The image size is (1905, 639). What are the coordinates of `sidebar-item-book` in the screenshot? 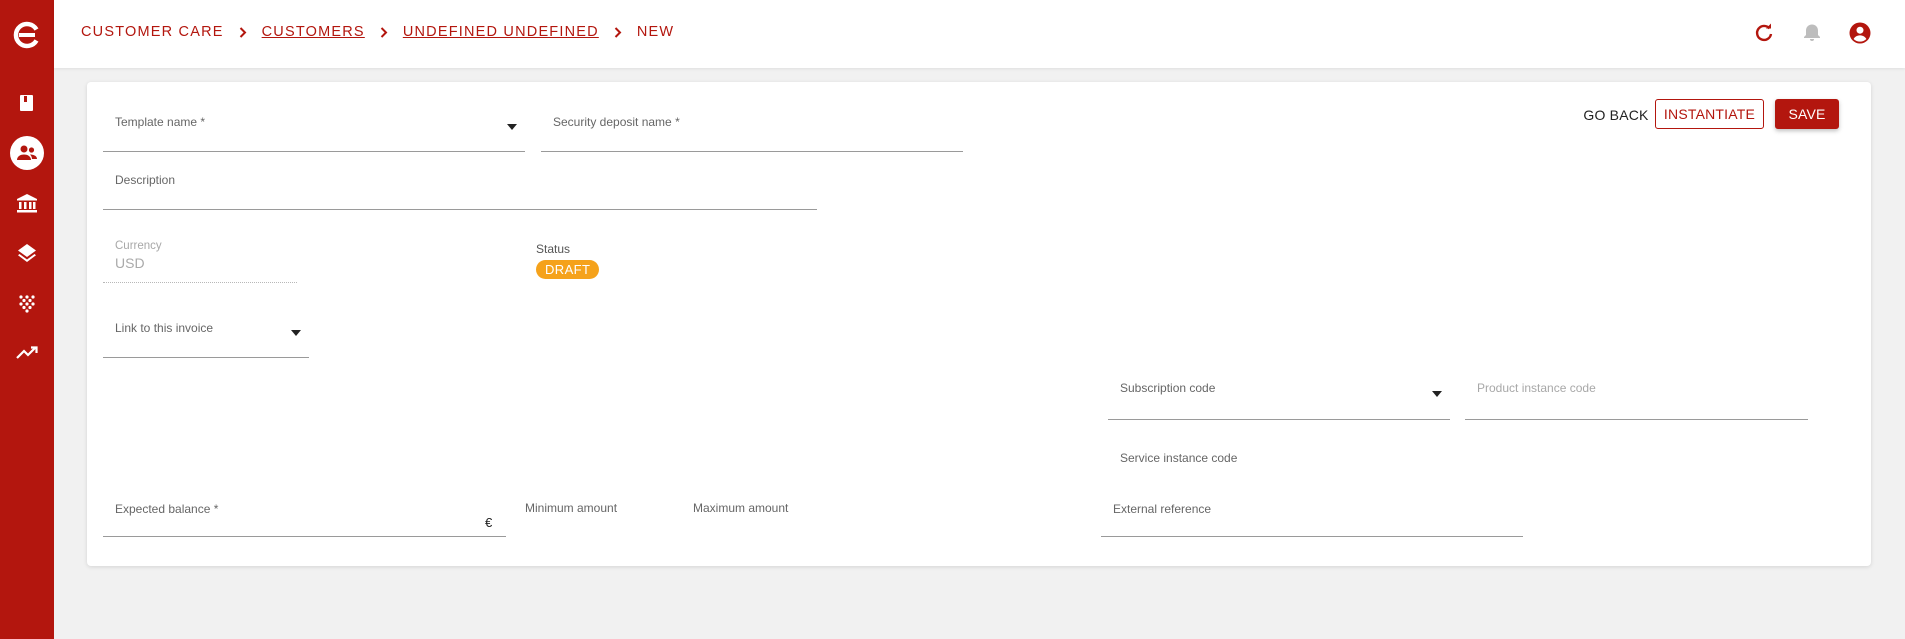 It's located at (27, 103).